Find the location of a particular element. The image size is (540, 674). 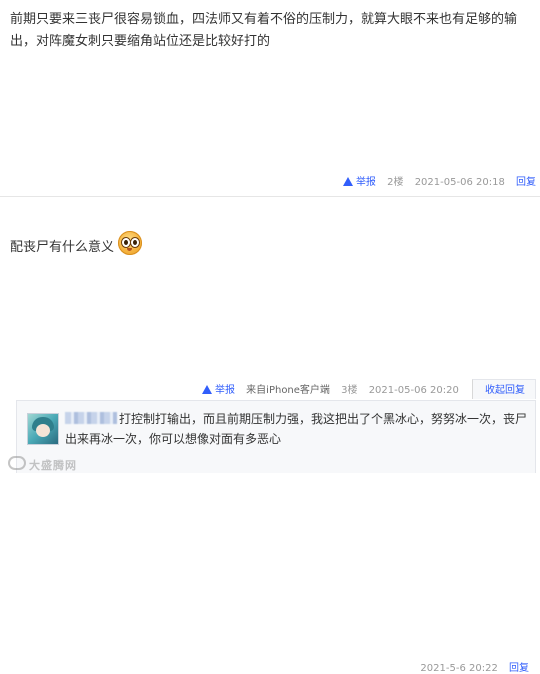

post-text: 配丧尸有什么意义 is located at coordinates (62, 247).